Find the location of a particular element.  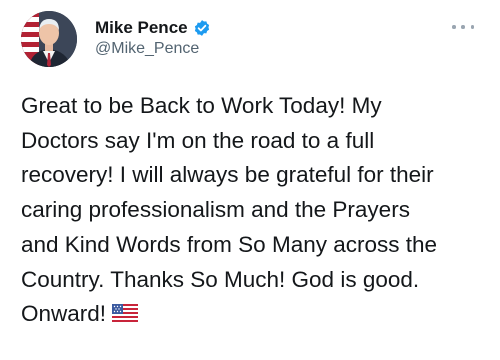

author-handle: @Mike_Pence is located at coordinates (147, 49).